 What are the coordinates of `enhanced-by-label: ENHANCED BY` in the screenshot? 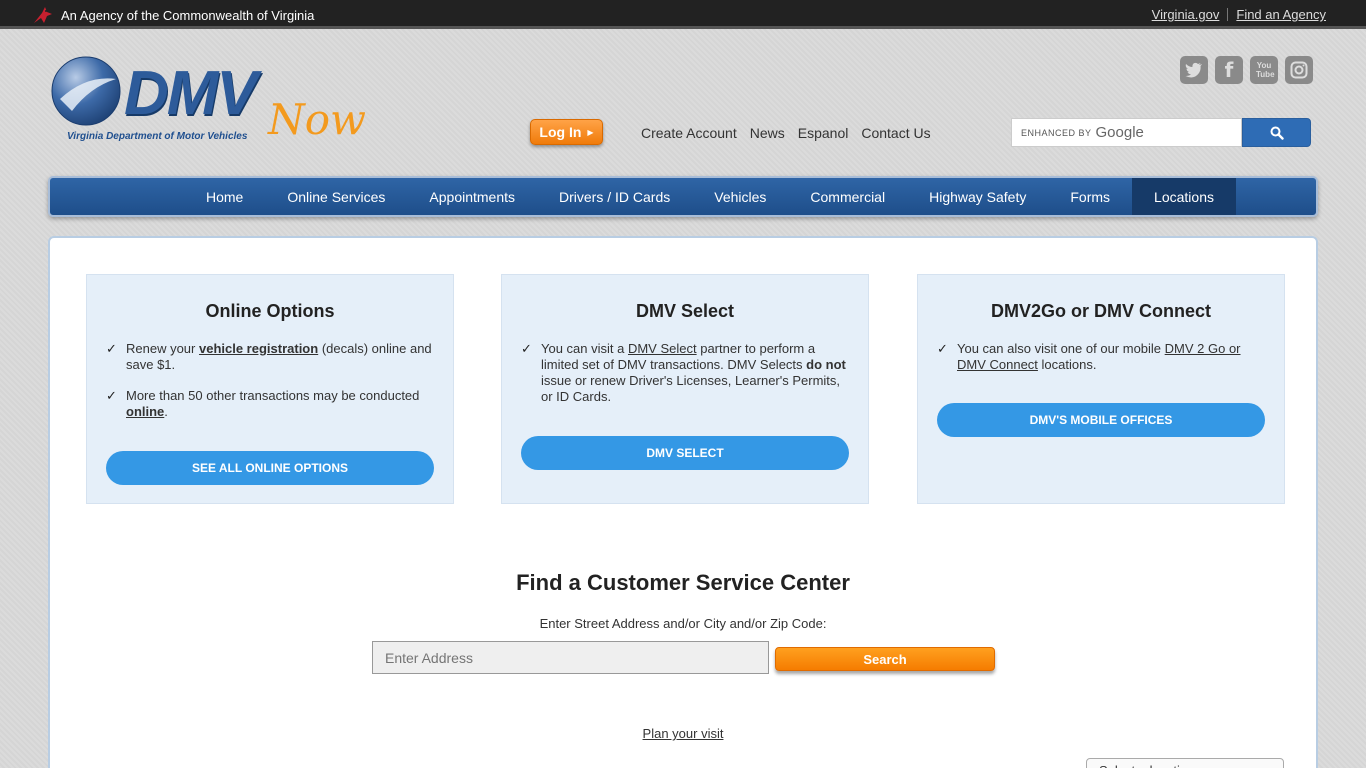 It's located at (1056, 132).